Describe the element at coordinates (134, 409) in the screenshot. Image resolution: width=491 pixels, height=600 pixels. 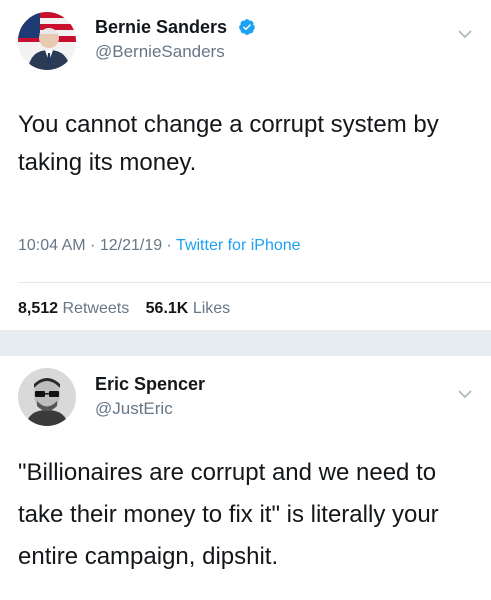
I see `author-handle: @JustEric` at that location.